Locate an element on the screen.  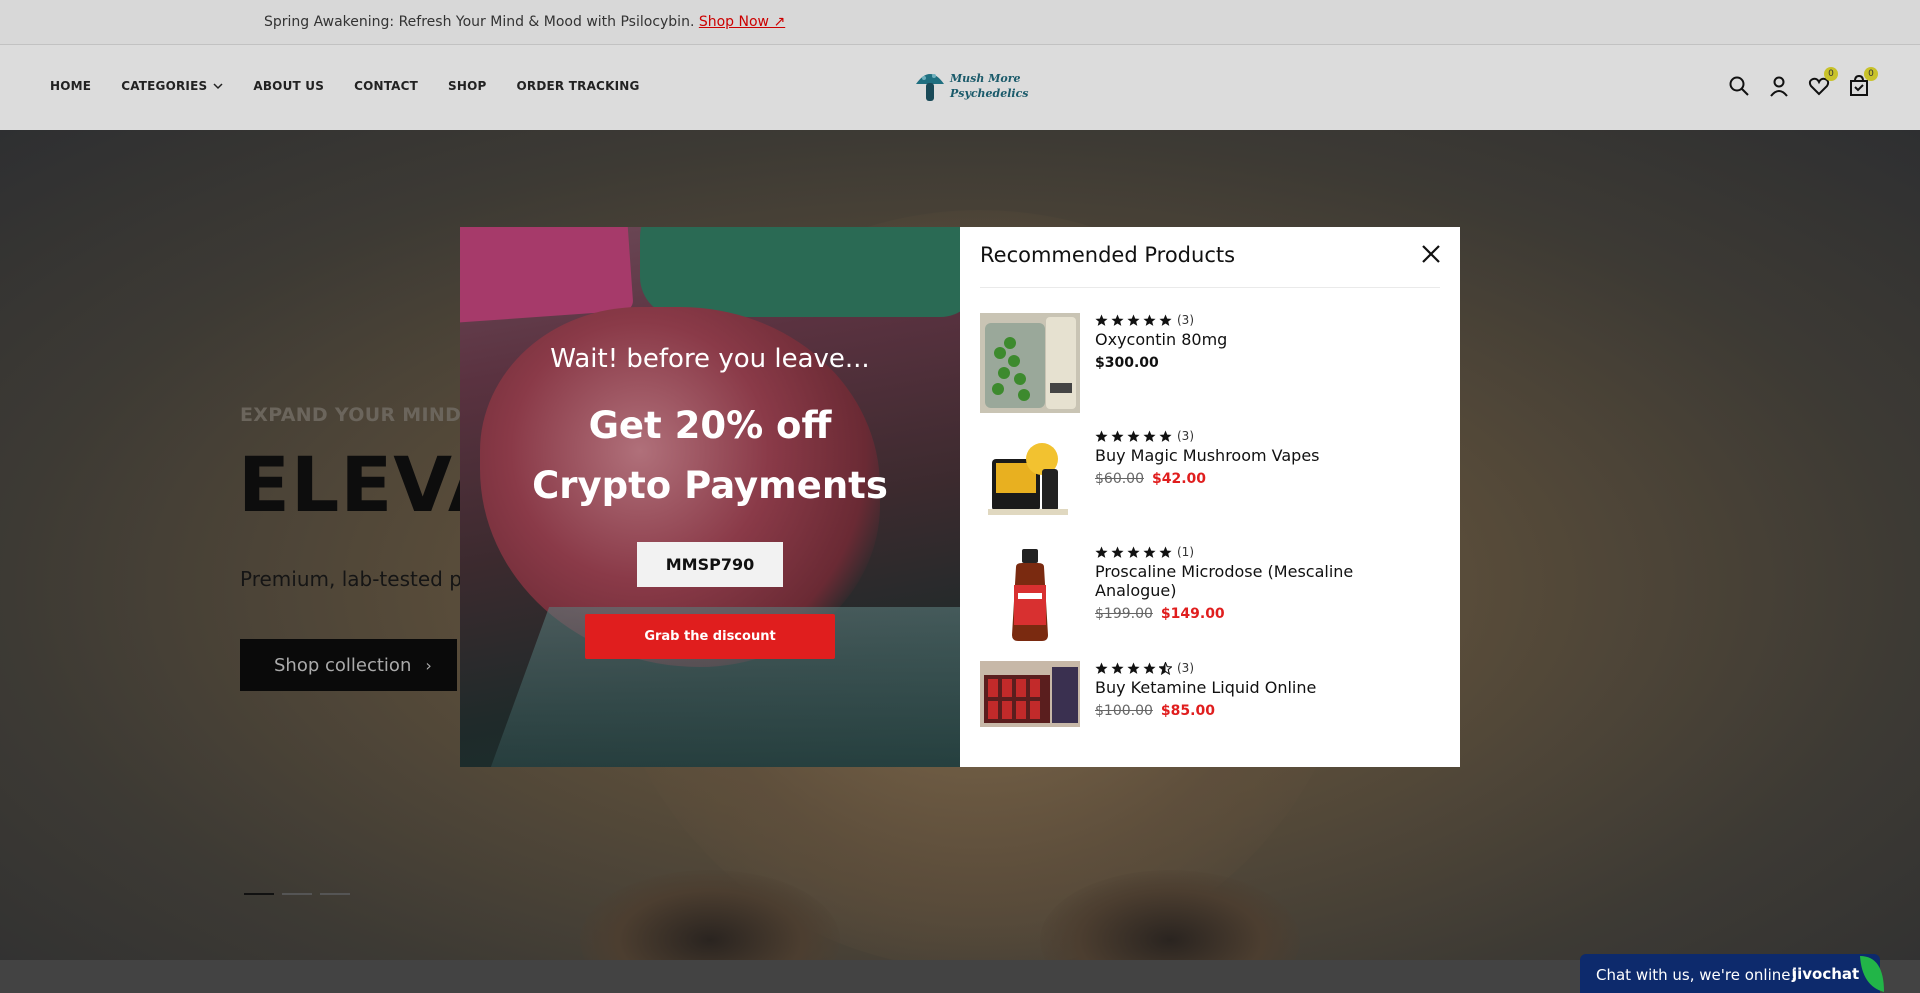
old-price: $100.00 is located at coordinates (1124, 711).